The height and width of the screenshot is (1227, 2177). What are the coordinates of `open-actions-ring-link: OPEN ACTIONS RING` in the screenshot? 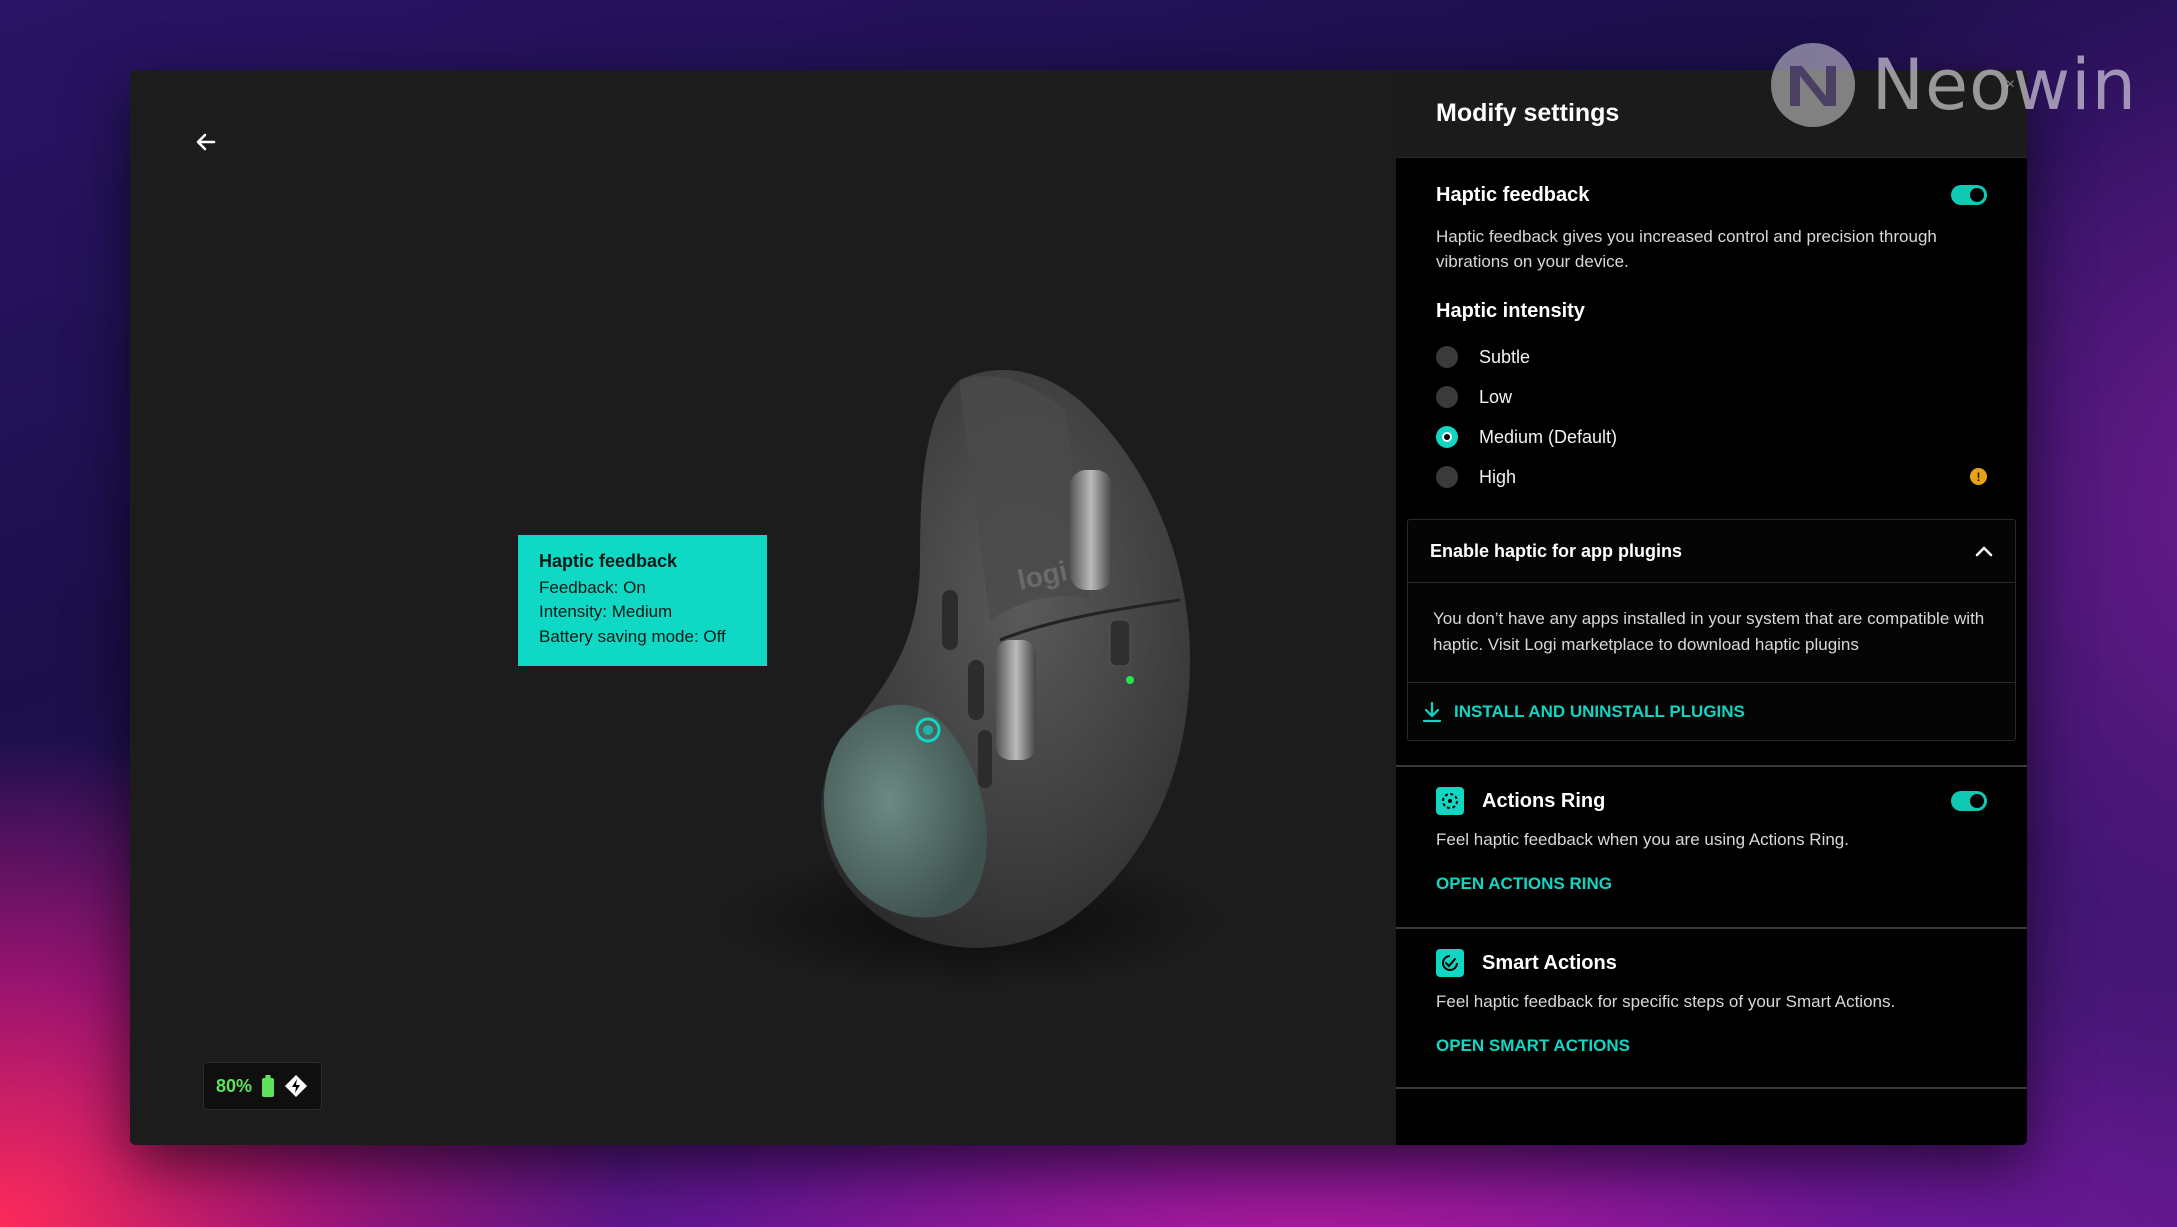 It's located at (1711, 884).